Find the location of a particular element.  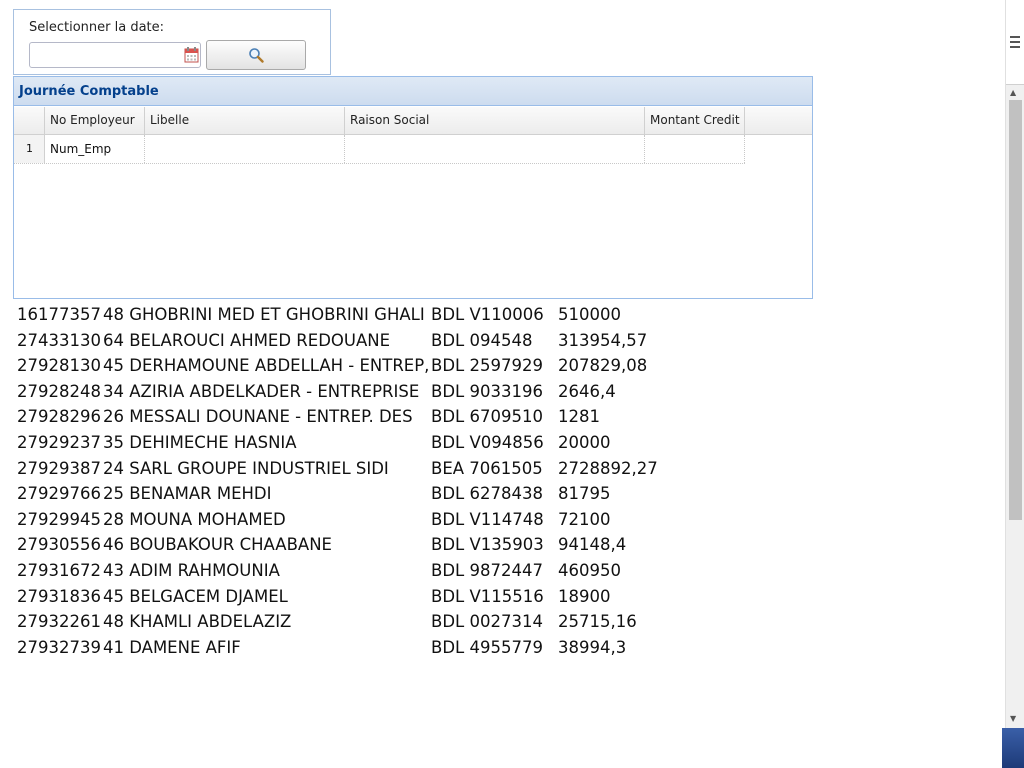

scroll-up-arrow-icon: ▲ is located at coordinates (1013, 93).